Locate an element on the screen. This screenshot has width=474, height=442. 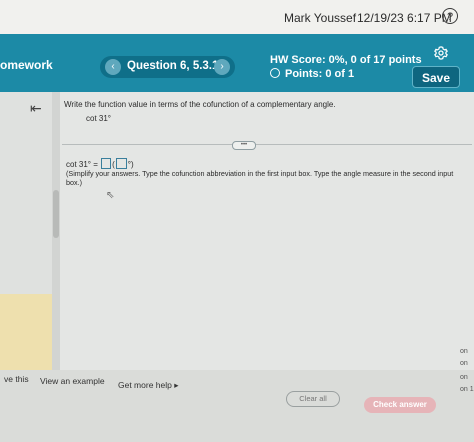
question-label: Question 6, 5.3.19 is located at coordinates (176, 66).